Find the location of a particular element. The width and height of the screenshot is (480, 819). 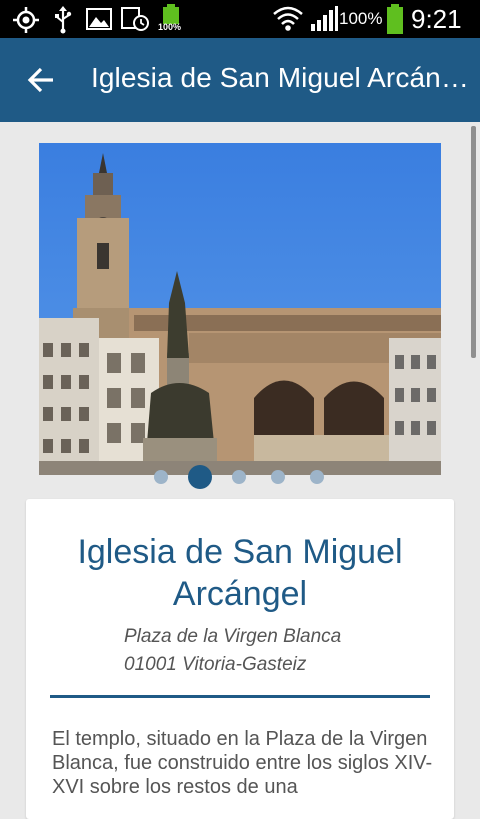

carousel-dot-2-active is located at coordinates (200, 477).